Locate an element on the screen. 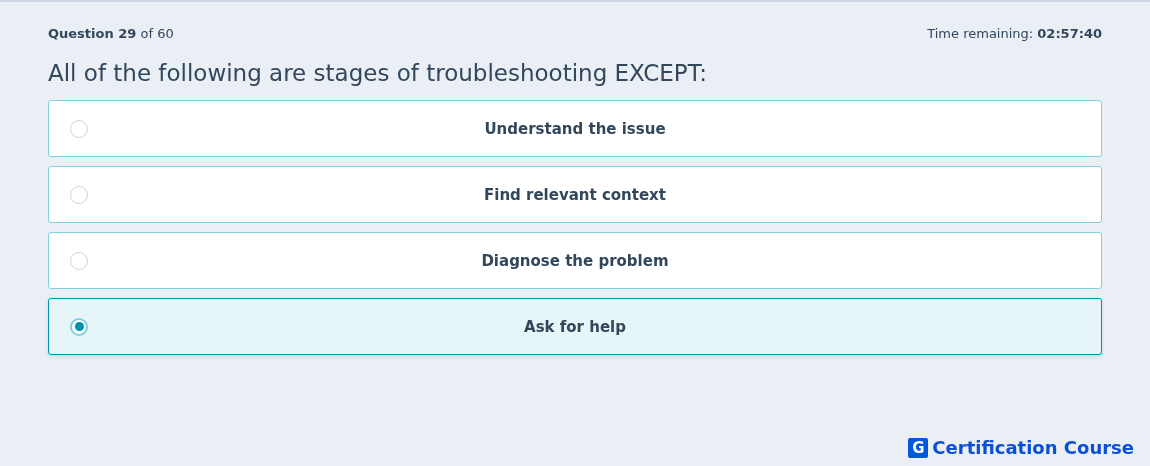  answer-option: Ask for help is located at coordinates (575, 326).